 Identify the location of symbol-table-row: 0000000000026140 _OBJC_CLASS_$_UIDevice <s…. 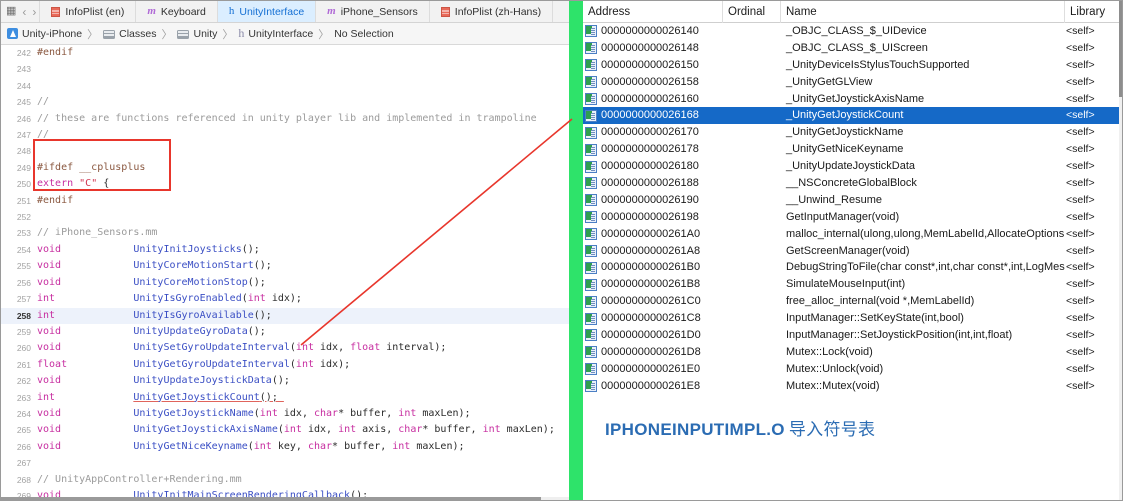
(852, 31).